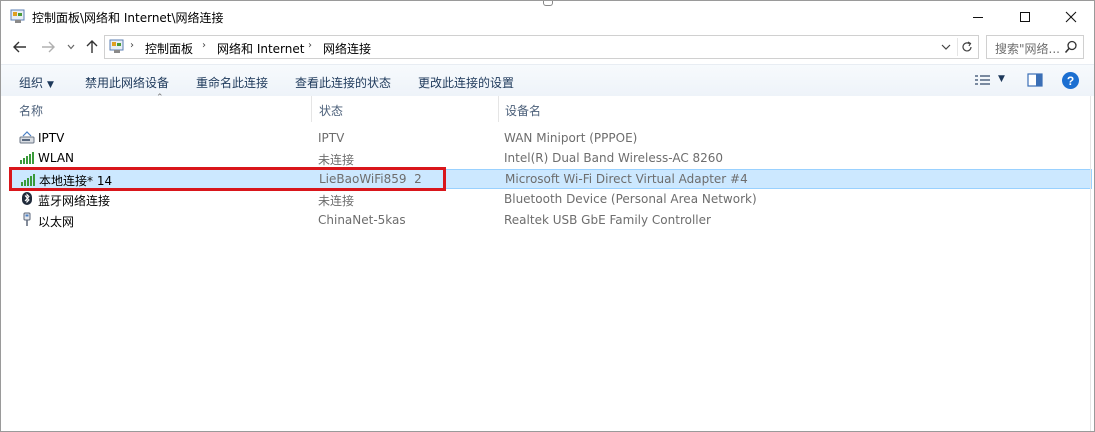  What do you see at coordinates (1001, 79) in the screenshot?
I see `view-options-dropdown: ▼` at bounding box center [1001, 79].